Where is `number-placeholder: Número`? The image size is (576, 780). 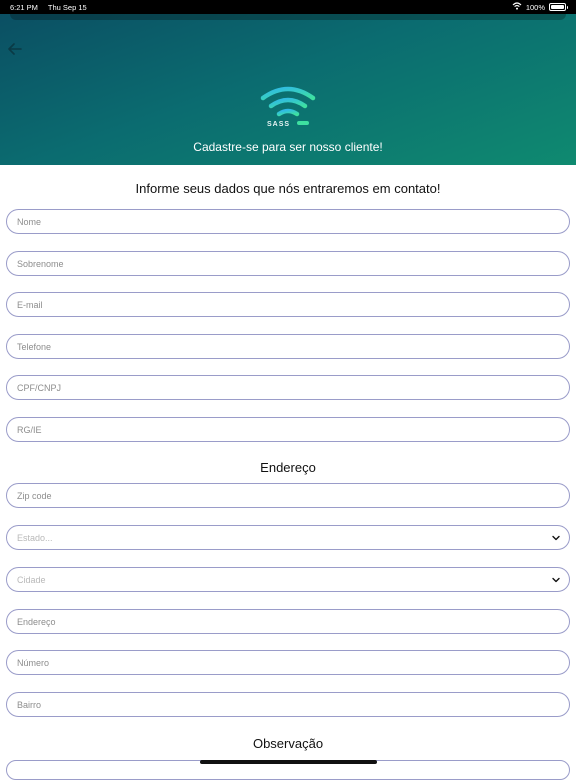 number-placeholder: Número is located at coordinates (33, 662).